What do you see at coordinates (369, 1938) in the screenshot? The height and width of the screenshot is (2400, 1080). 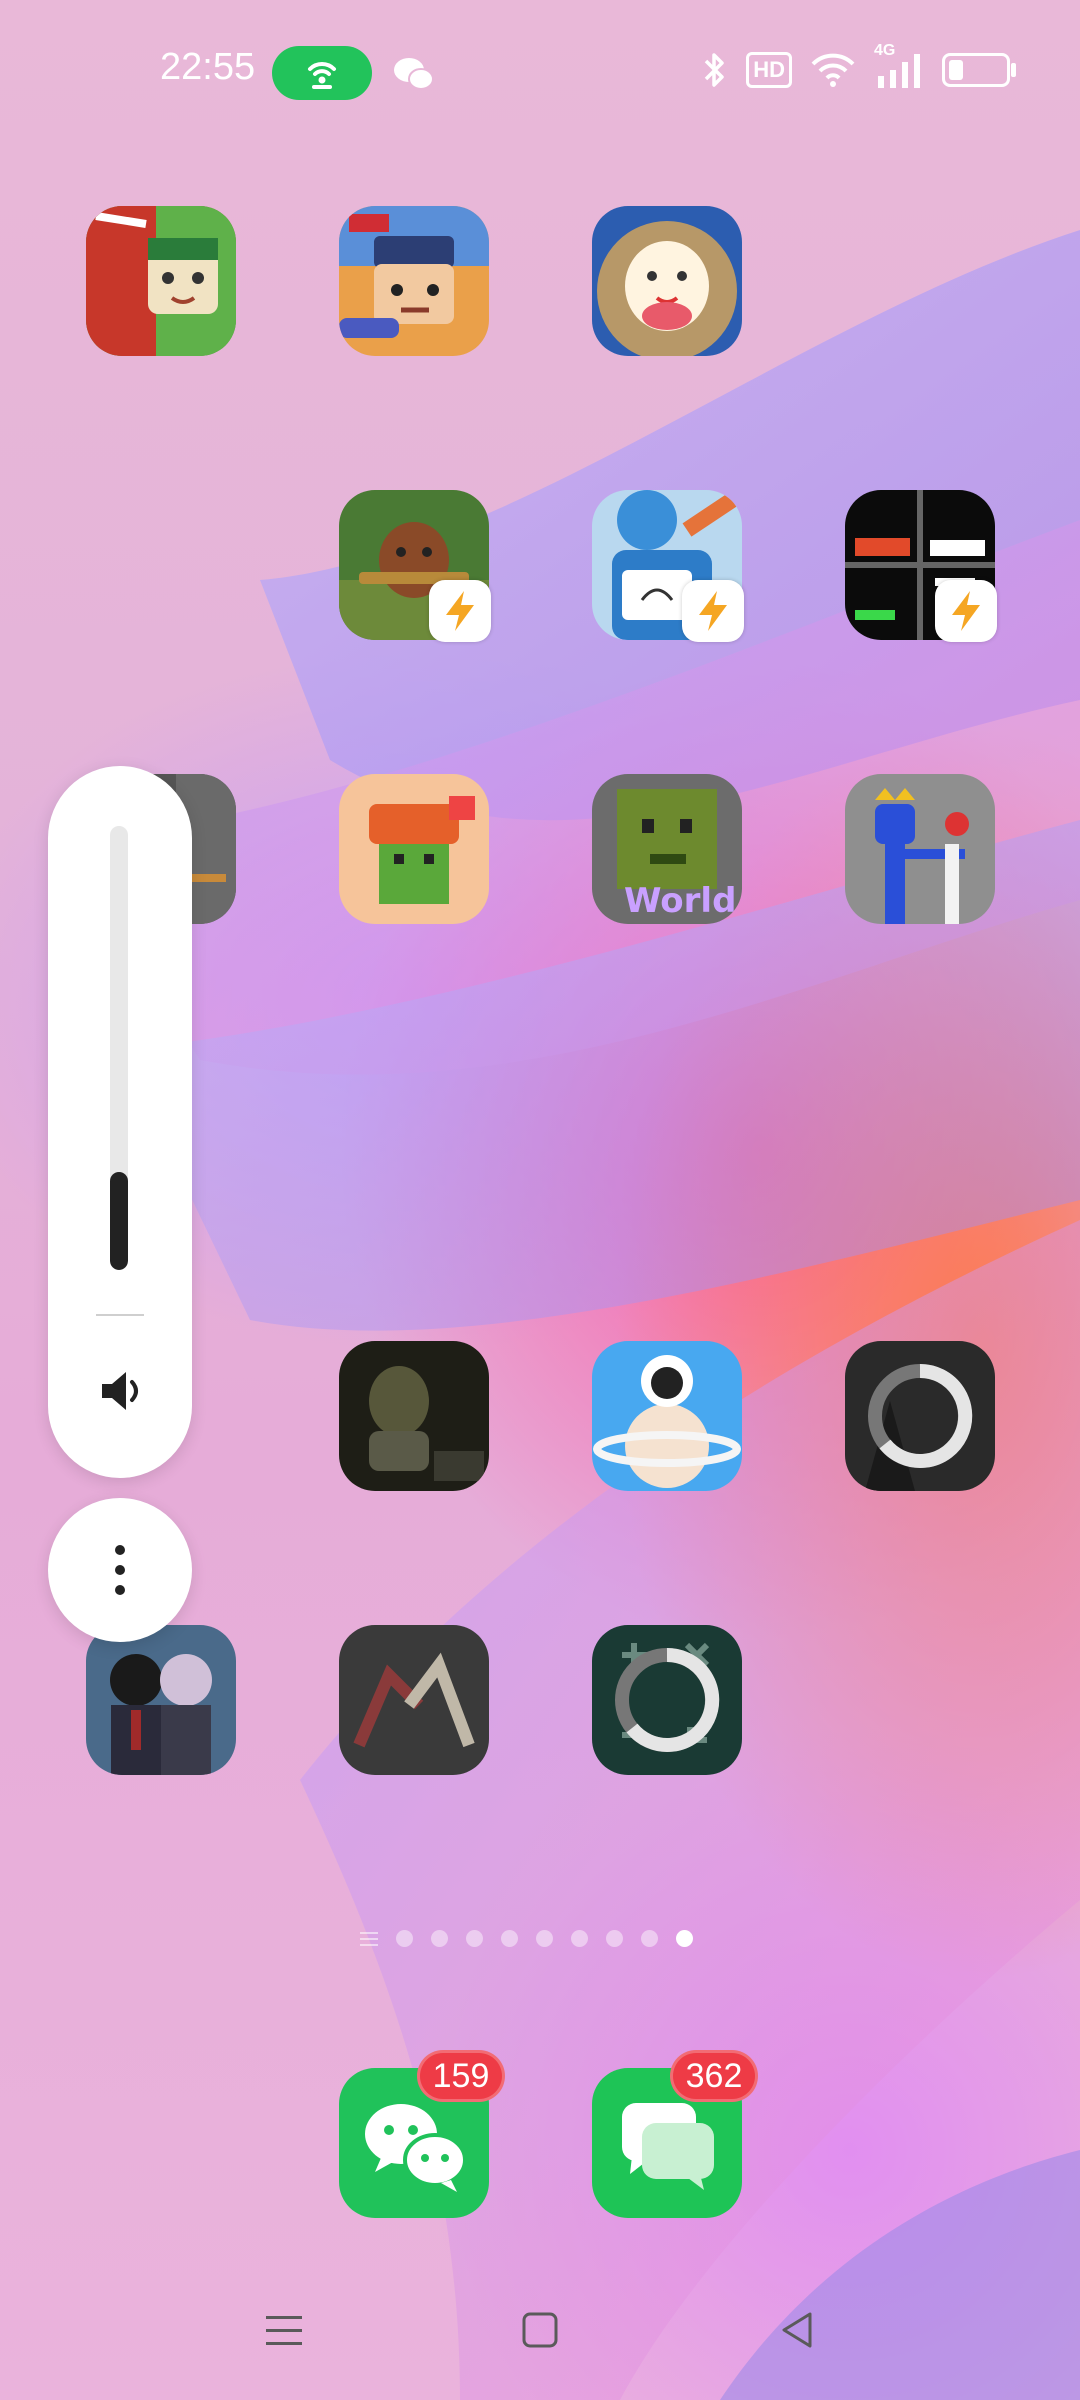 I see `list-view-icon` at bounding box center [369, 1938].